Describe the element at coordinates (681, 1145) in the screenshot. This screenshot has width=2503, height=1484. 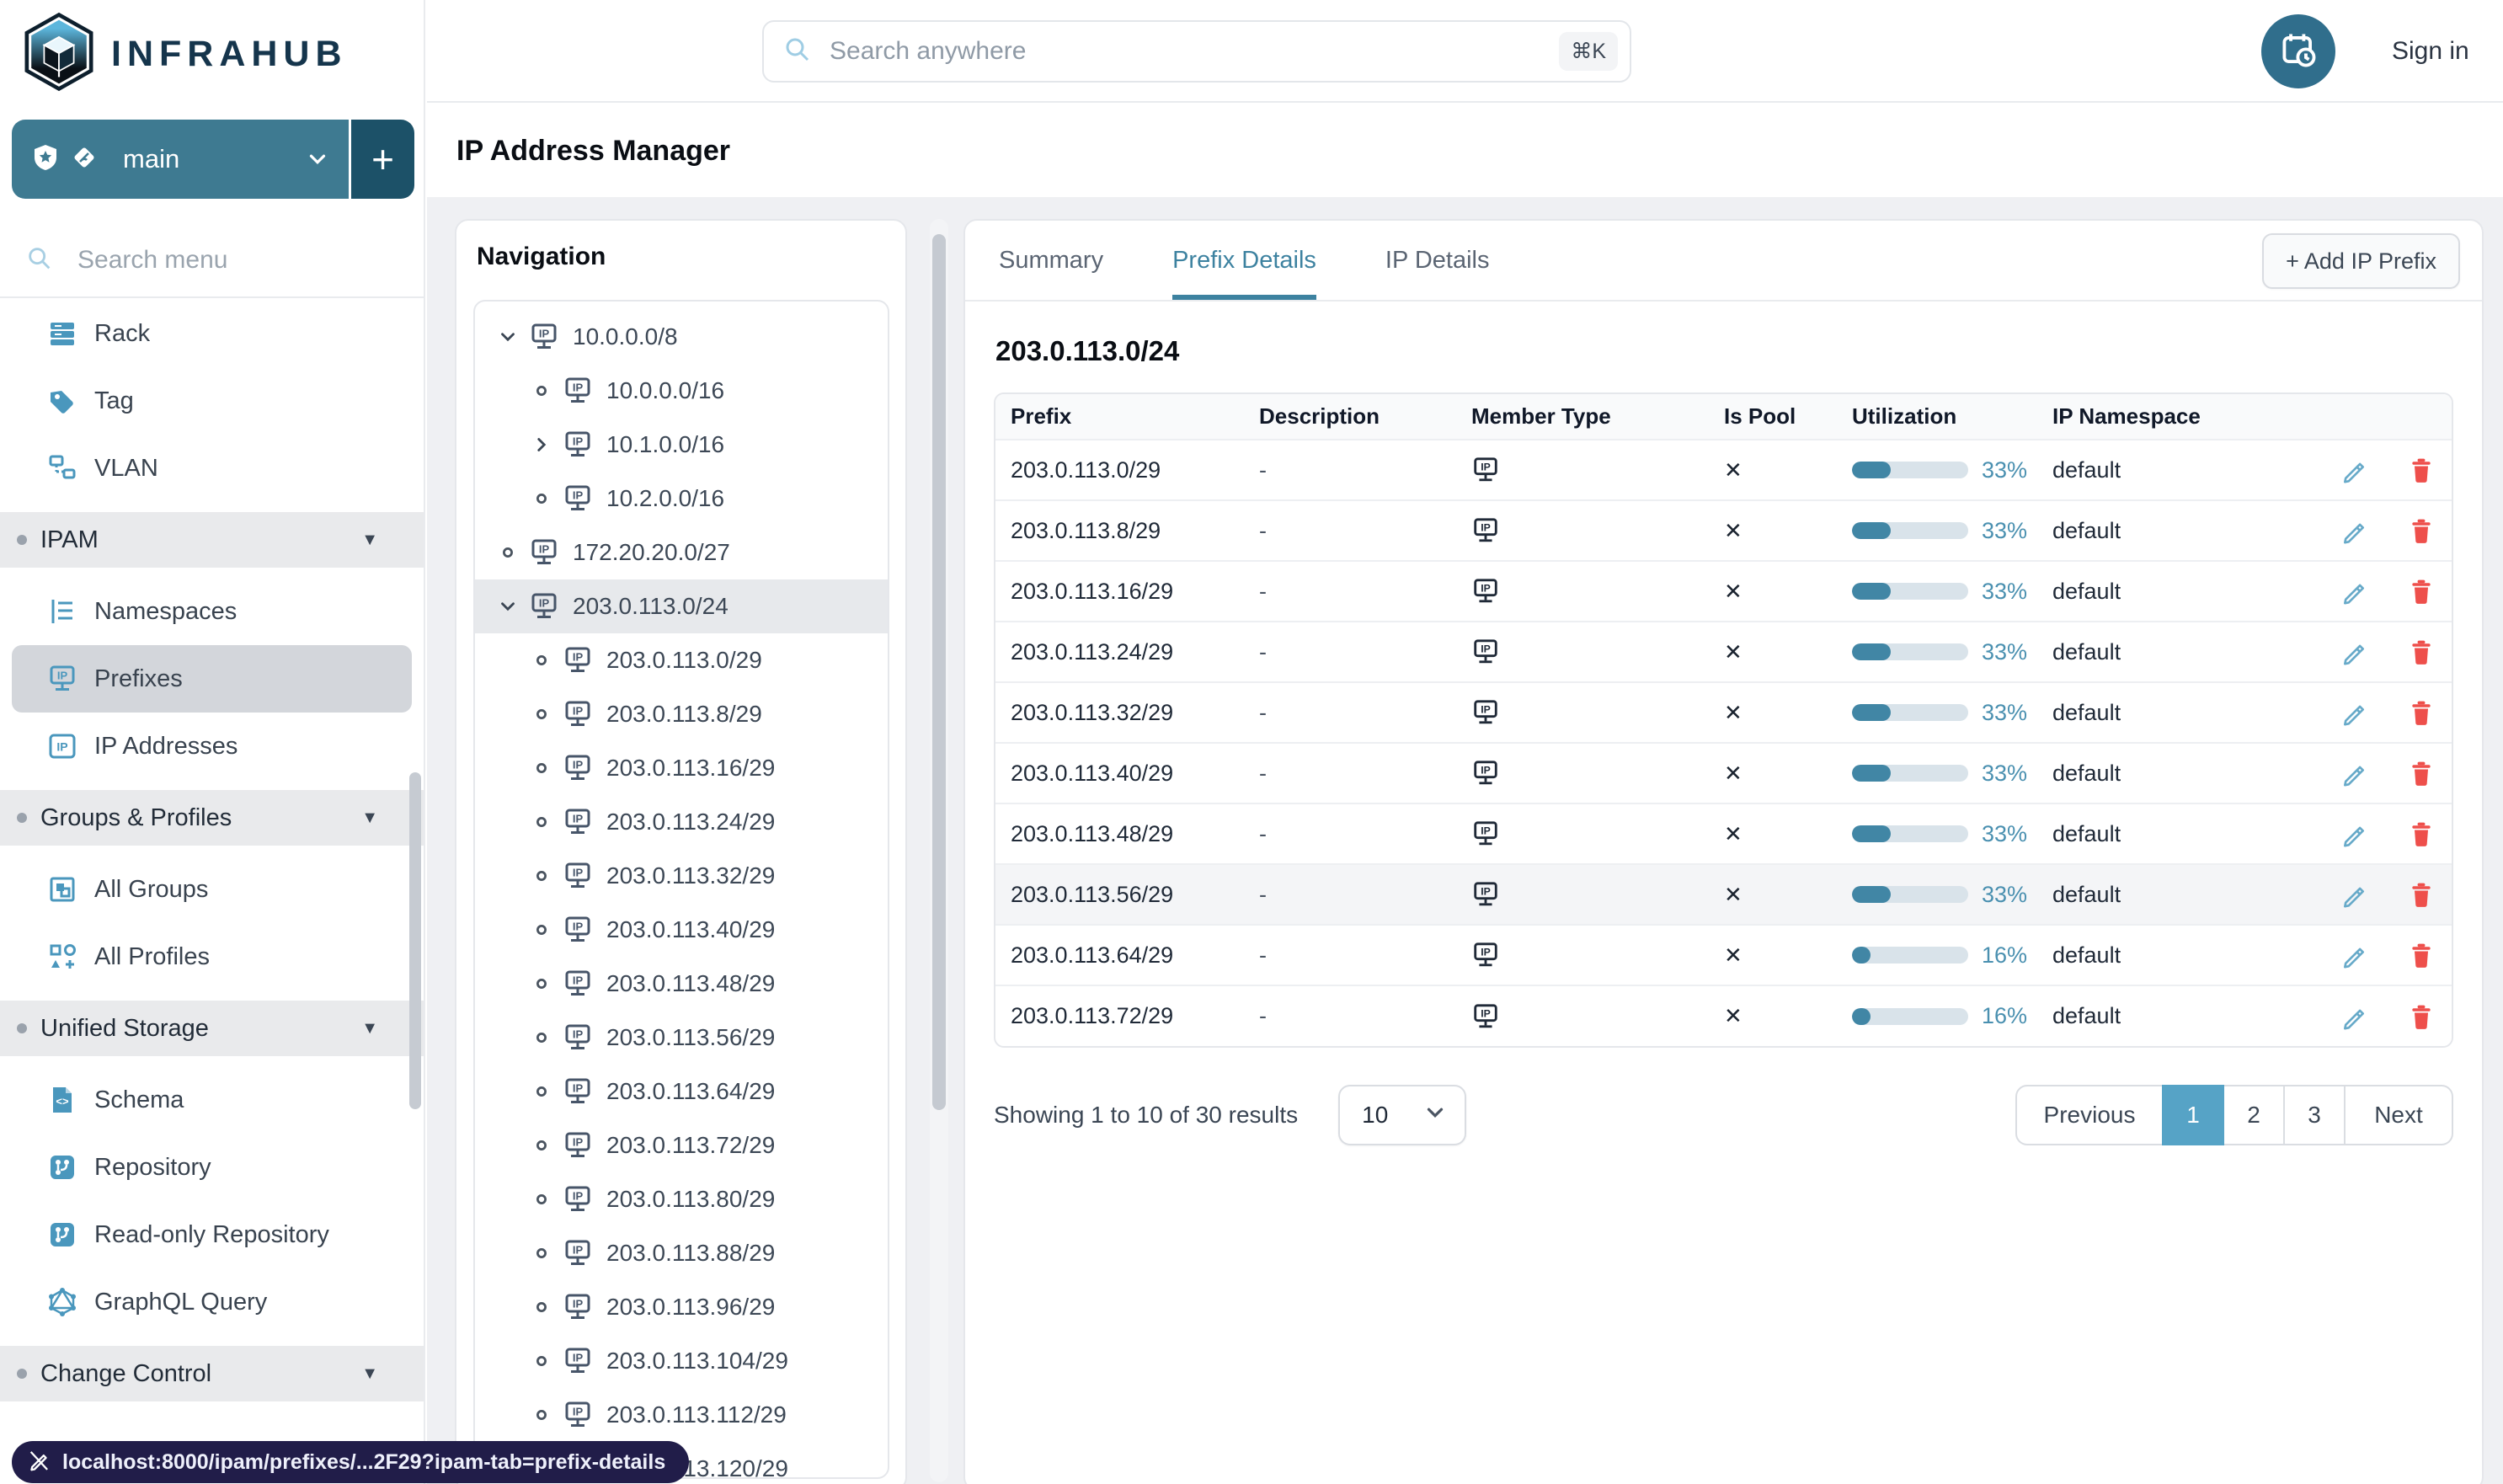
I see `tree-item-203-0-113-72-29: IP 203.0.113.72/29` at that location.